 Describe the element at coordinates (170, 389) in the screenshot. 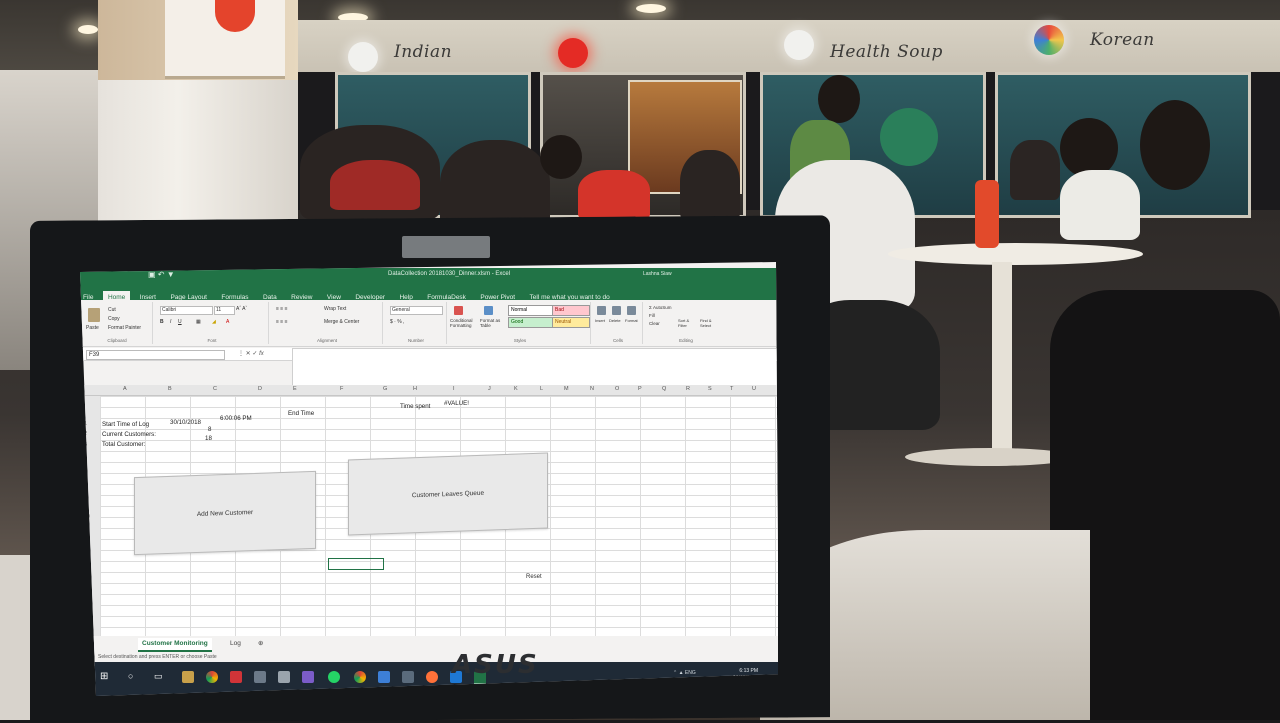

I see `col-b: B` at that location.